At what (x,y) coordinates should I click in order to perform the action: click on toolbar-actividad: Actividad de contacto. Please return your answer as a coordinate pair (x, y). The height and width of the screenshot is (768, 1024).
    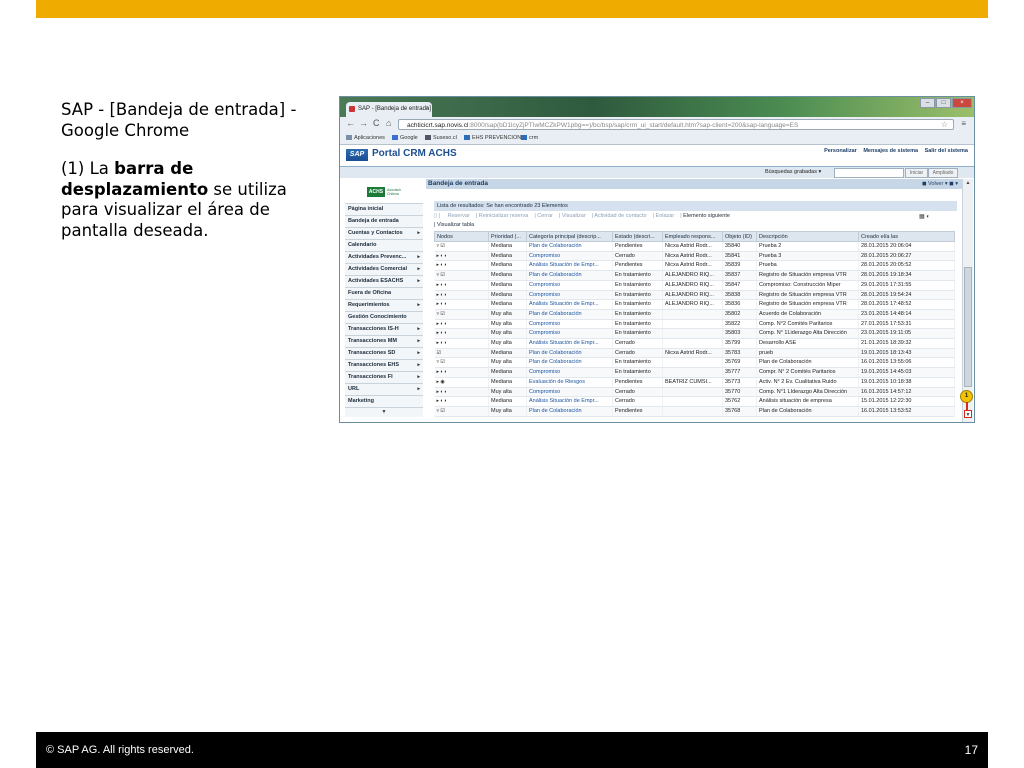
    Looking at the image, I should click on (620, 216).